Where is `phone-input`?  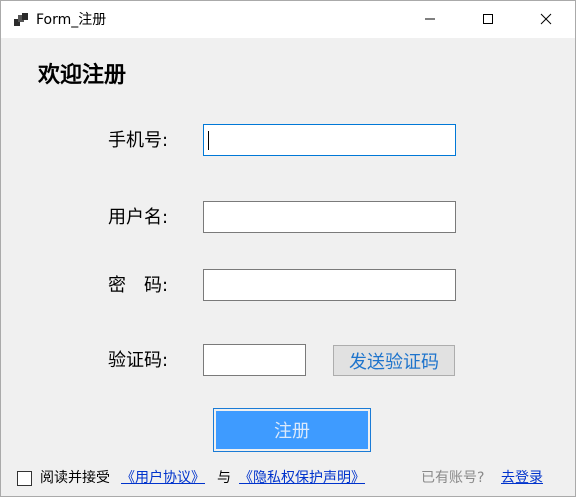 phone-input is located at coordinates (329, 140).